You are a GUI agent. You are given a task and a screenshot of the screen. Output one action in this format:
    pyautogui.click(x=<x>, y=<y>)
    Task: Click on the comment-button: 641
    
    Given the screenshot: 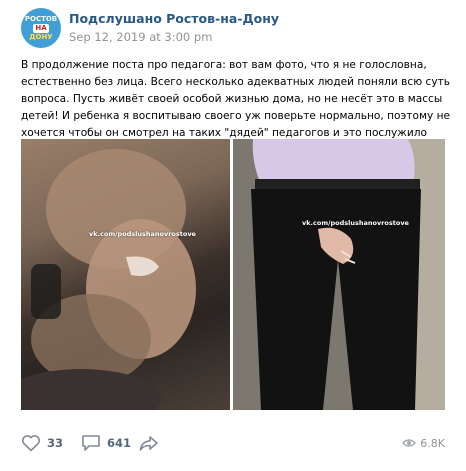 What is the action you would take?
    pyautogui.click(x=106, y=443)
    